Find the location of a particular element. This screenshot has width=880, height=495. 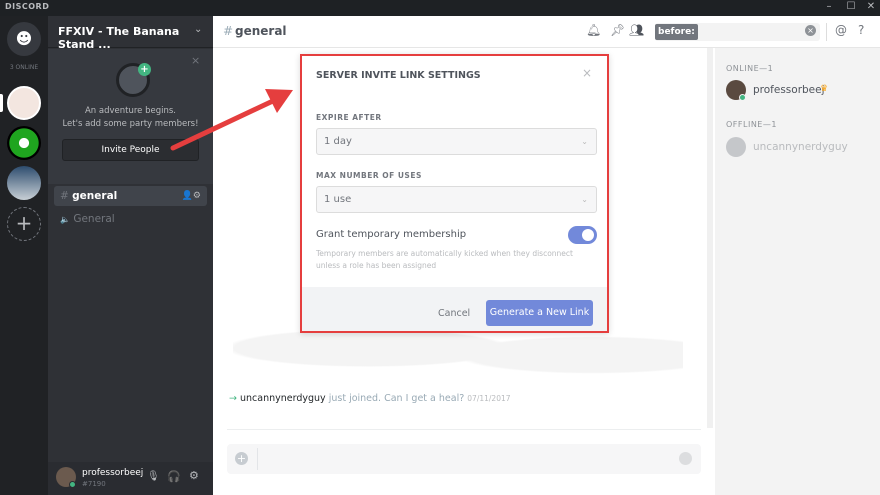

modal-footer: Cancel Generate a New Link is located at coordinates (454, 309).